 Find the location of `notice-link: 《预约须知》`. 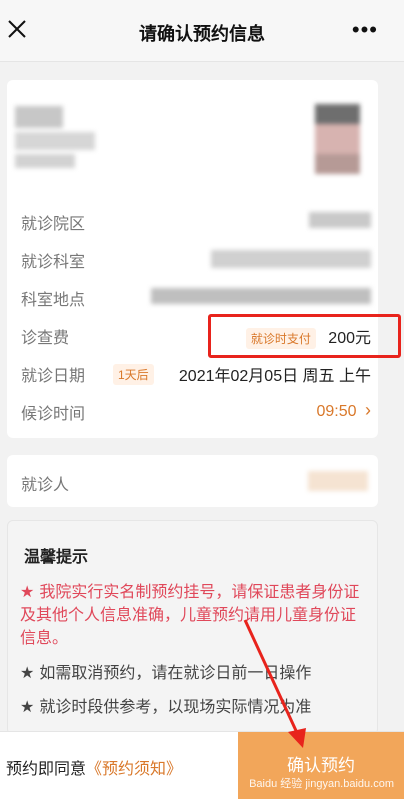

notice-link: 《预约须知》 is located at coordinates (134, 769).